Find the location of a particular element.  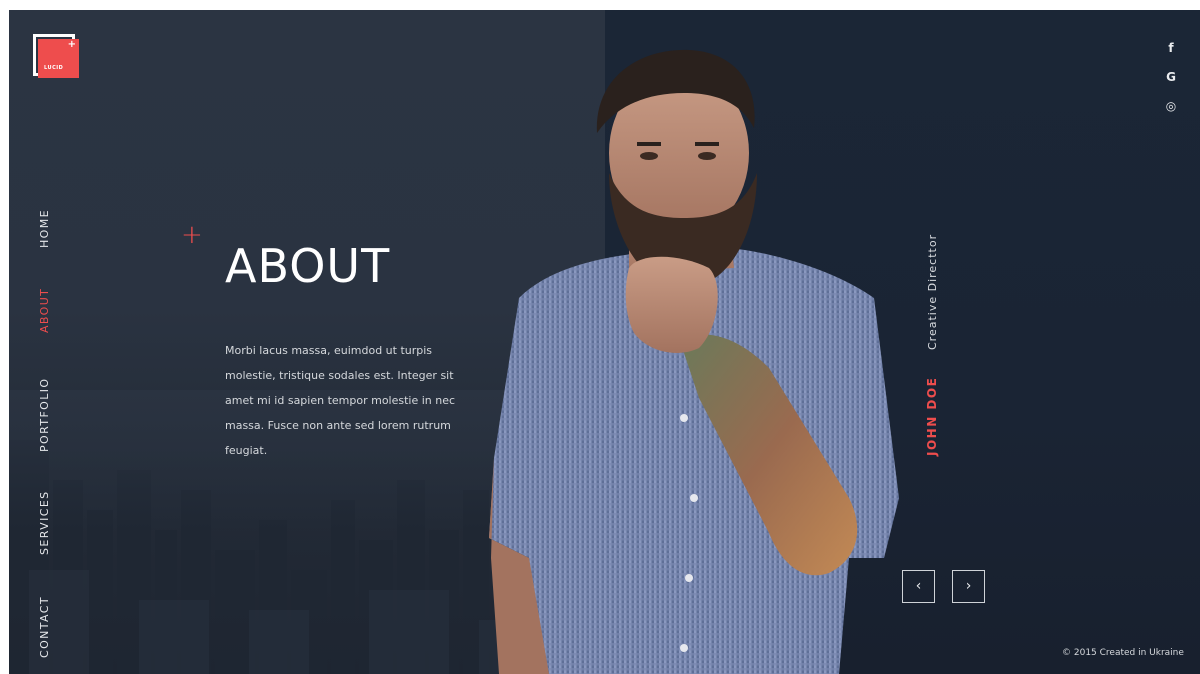

plus-accent-icon: + is located at coordinates (192, 235).